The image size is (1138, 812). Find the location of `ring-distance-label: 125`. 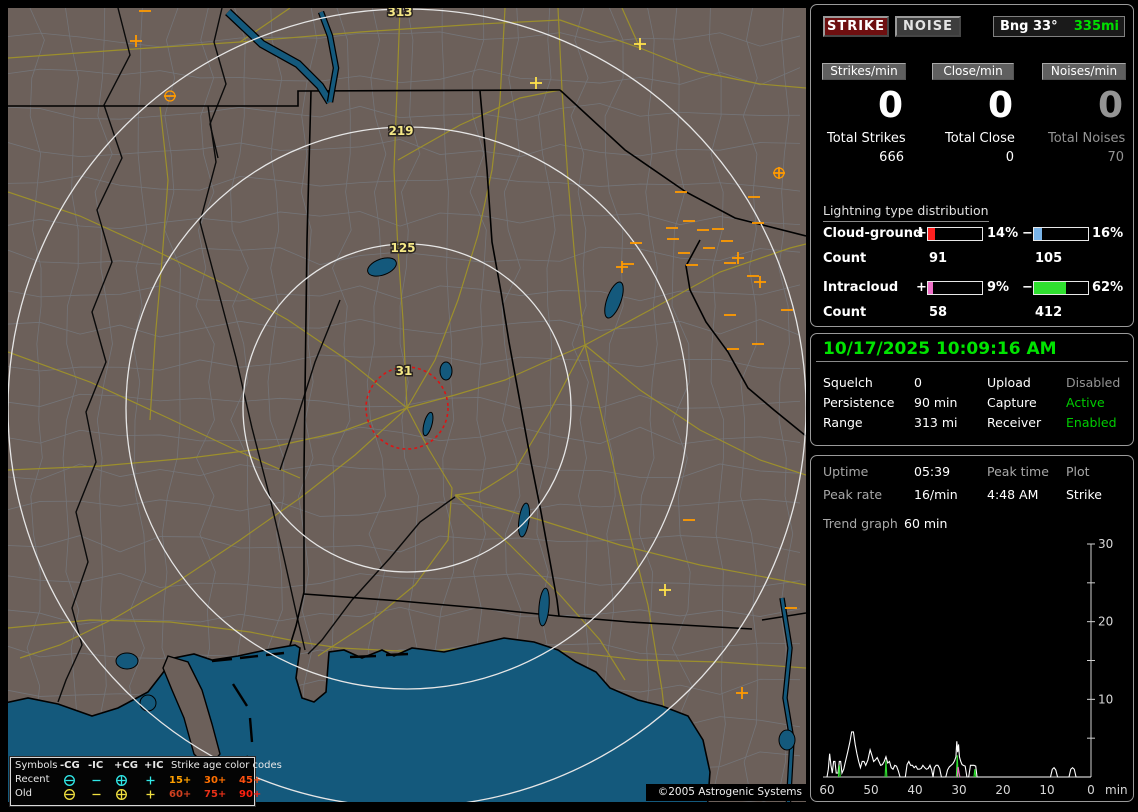

ring-distance-label: 125 is located at coordinates (402, 248).